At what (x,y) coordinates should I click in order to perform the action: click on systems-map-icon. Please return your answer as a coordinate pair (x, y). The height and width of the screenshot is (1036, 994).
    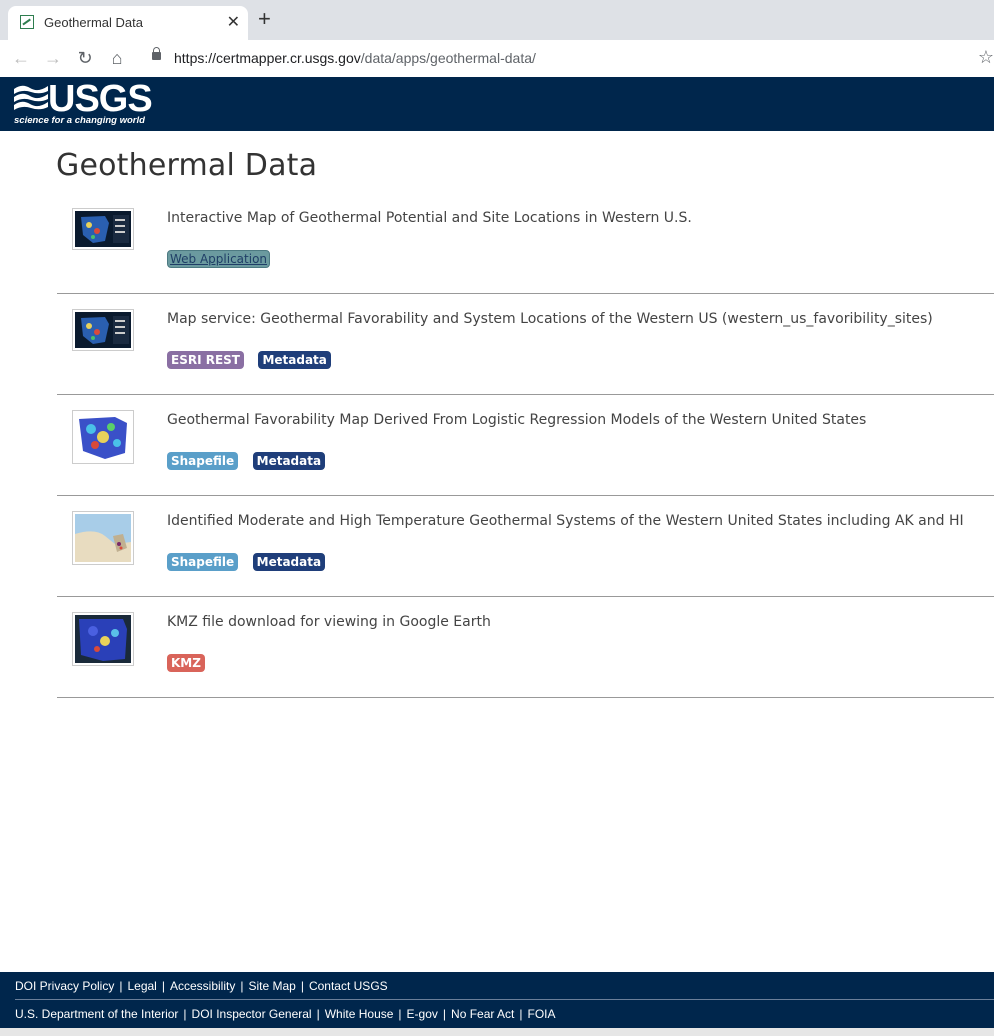
    Looking at the image, I should click on (103, 538).